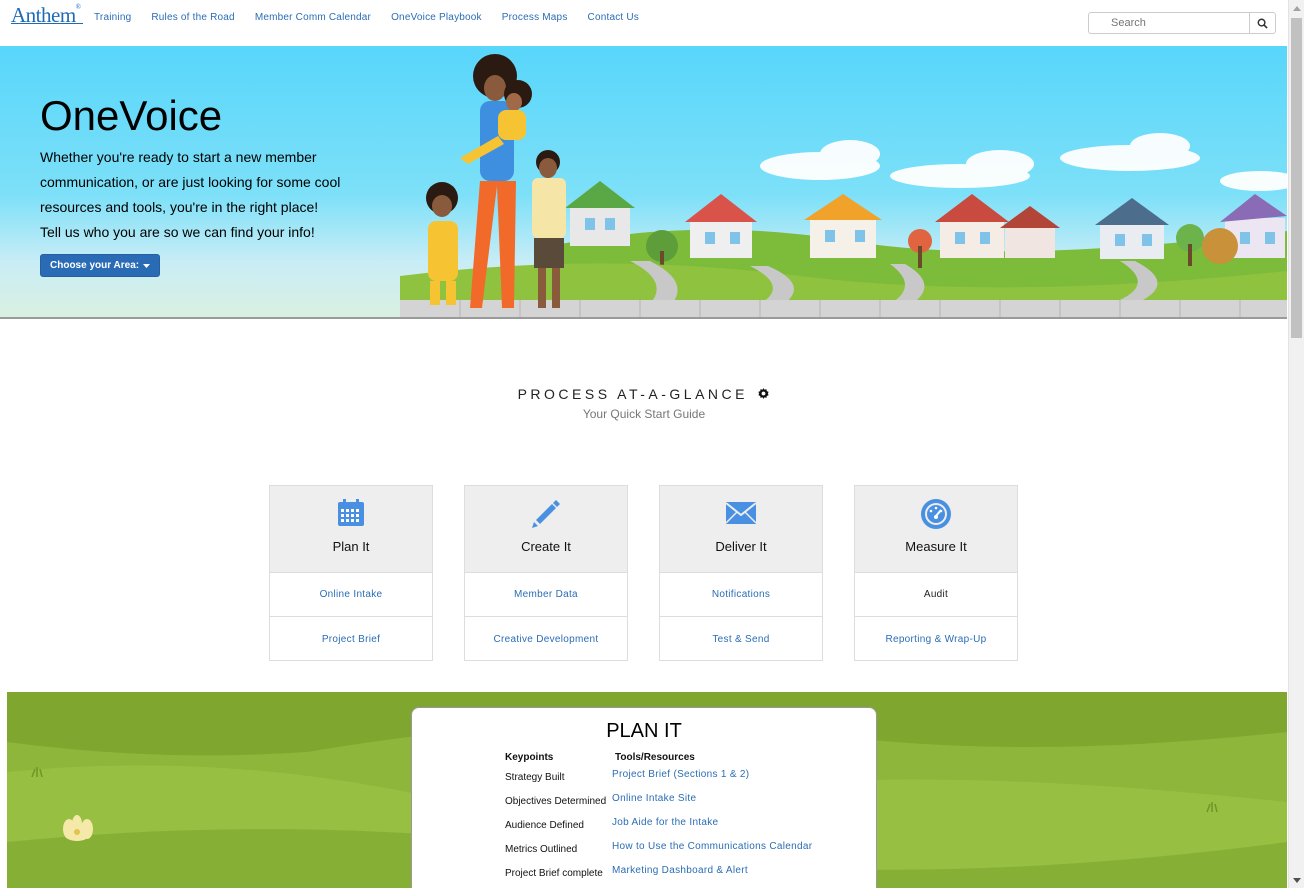 Image resolution: width=1304 pixels, height=888 pixels. Describe the element at coordinates (529, 757) in the screenshot. I see `keypoints-header: Keypoints` at that location.